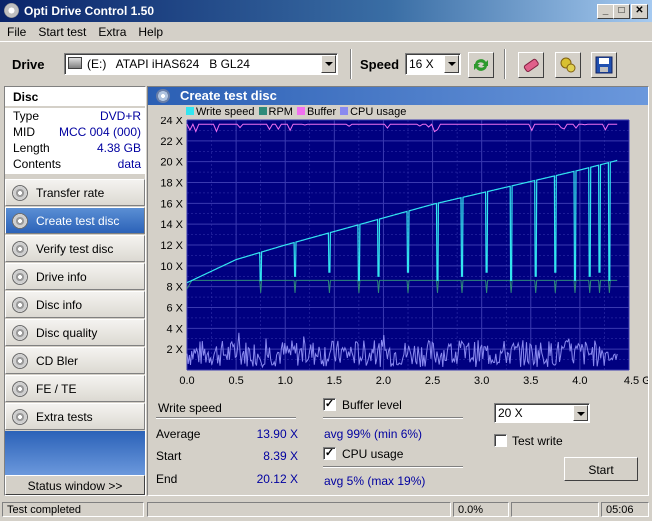 This screenshot has height=521, width=652. Describe the element at coordinates (171, 204) in the screenshot. I see `y-tick-label: 16 X` at that location.